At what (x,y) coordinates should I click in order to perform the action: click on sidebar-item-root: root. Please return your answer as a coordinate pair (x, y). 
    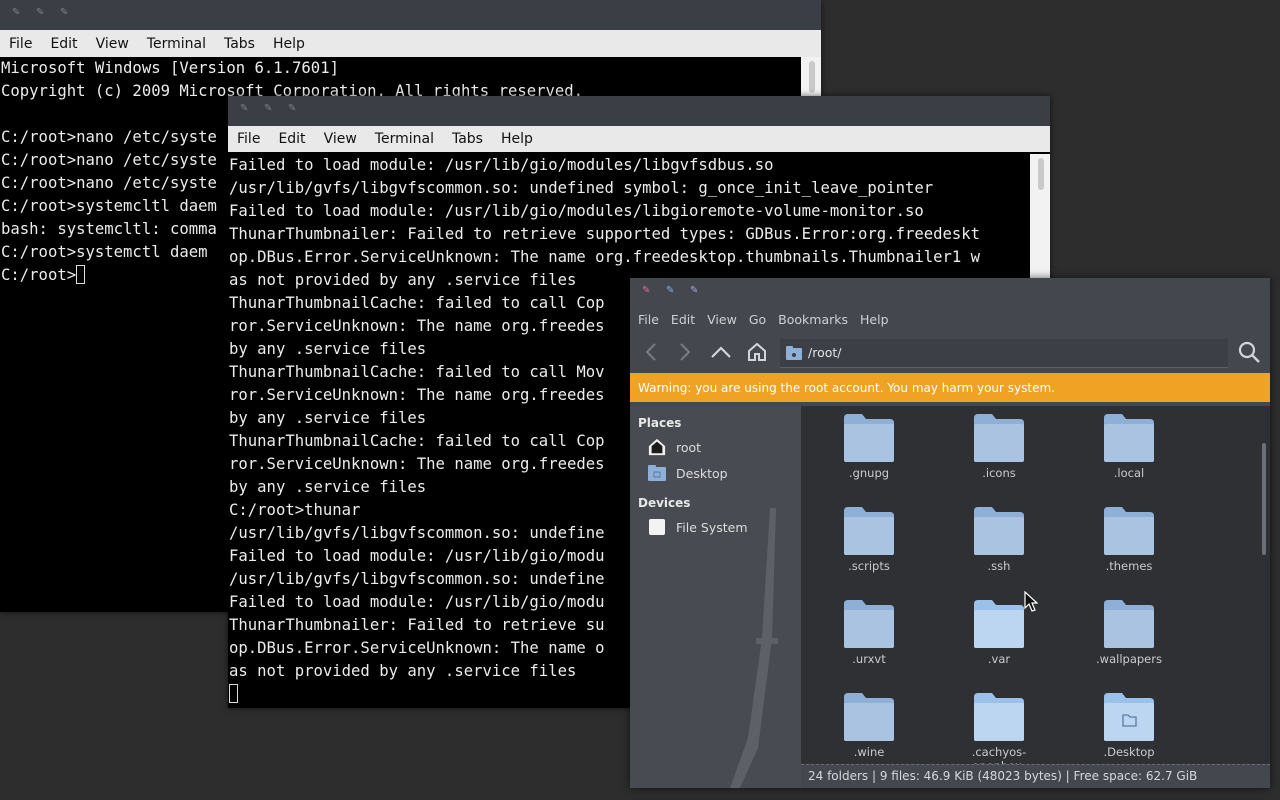
    Looking at the image, I should click on (715, 447).